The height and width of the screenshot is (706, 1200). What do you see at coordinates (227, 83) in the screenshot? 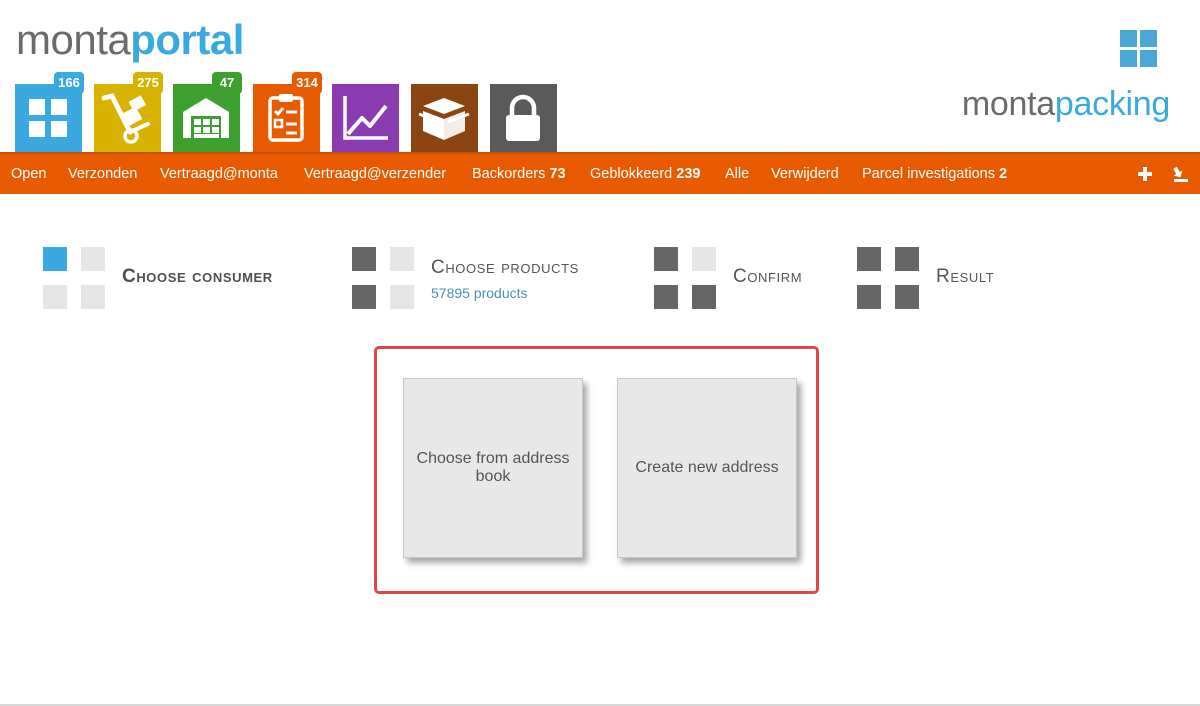
I see `count-badge: 47` at bounding box center [227, 83].